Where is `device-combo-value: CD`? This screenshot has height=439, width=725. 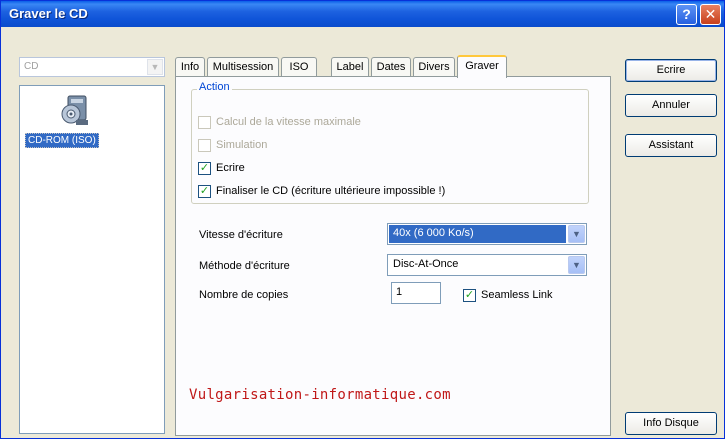
device-combo-value: CD is located at coordinates (31, 66).